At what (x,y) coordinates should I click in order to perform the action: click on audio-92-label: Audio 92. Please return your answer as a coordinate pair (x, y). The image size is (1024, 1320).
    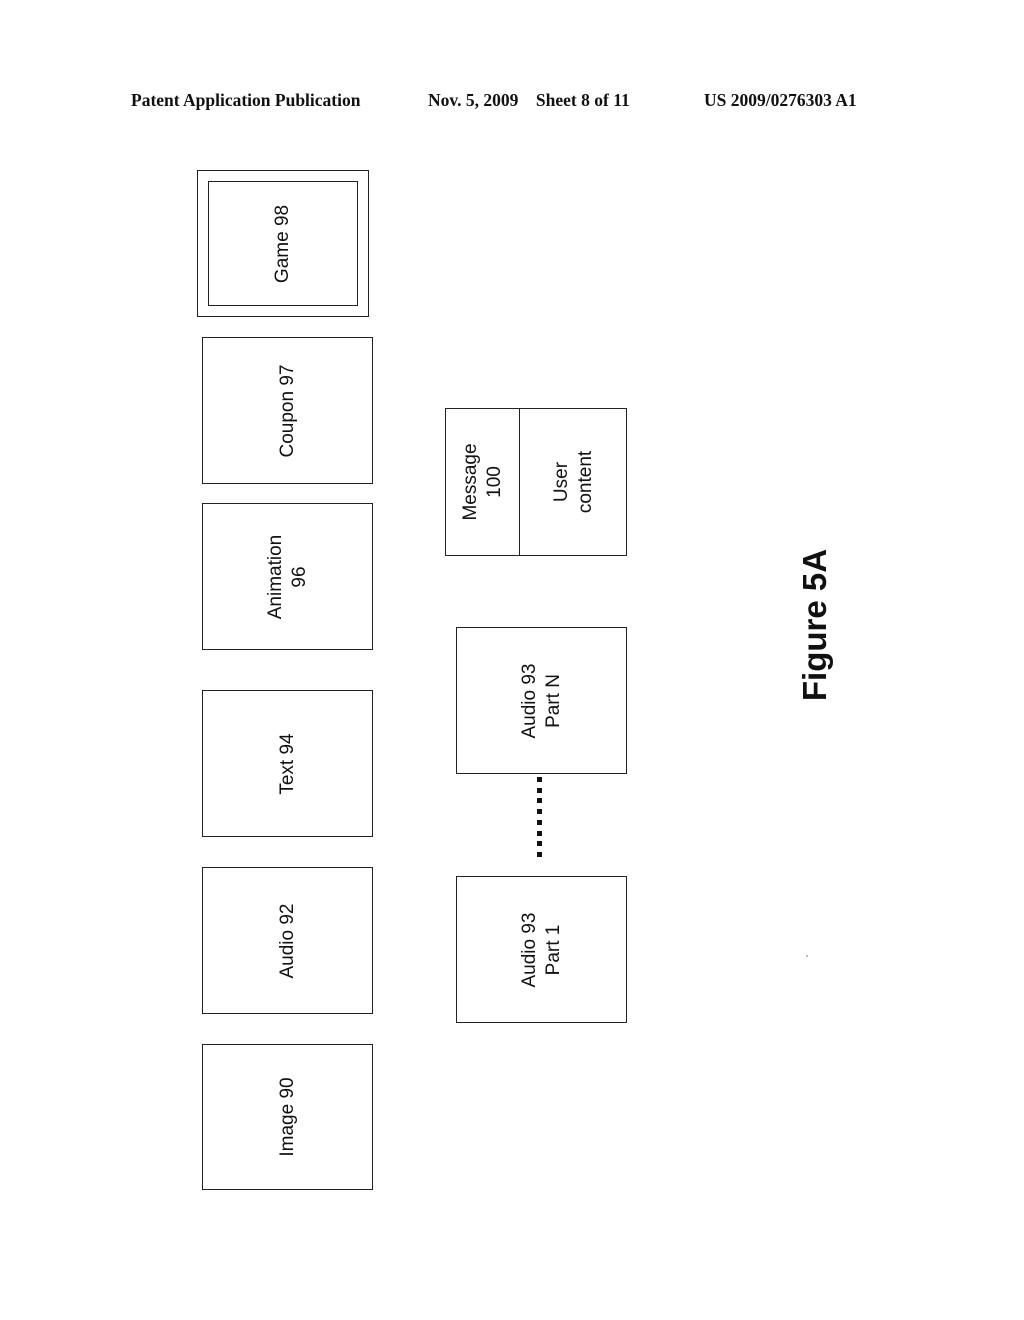
    Looking at the image, I should click on (287, 940).